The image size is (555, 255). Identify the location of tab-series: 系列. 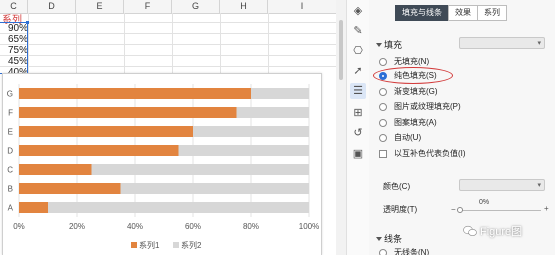
(492, 13).